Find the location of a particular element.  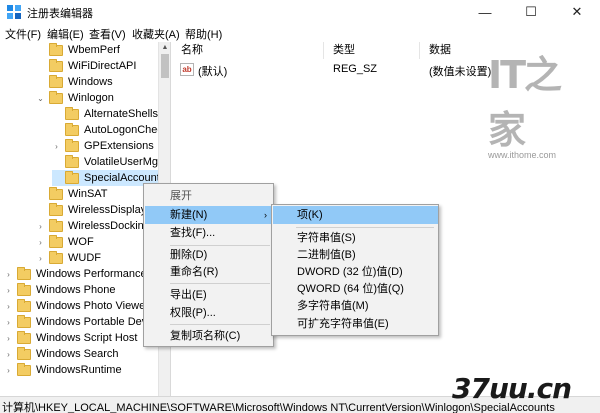

tree-item: › Windows Photo Viewer is located at coordinates (76, 306).